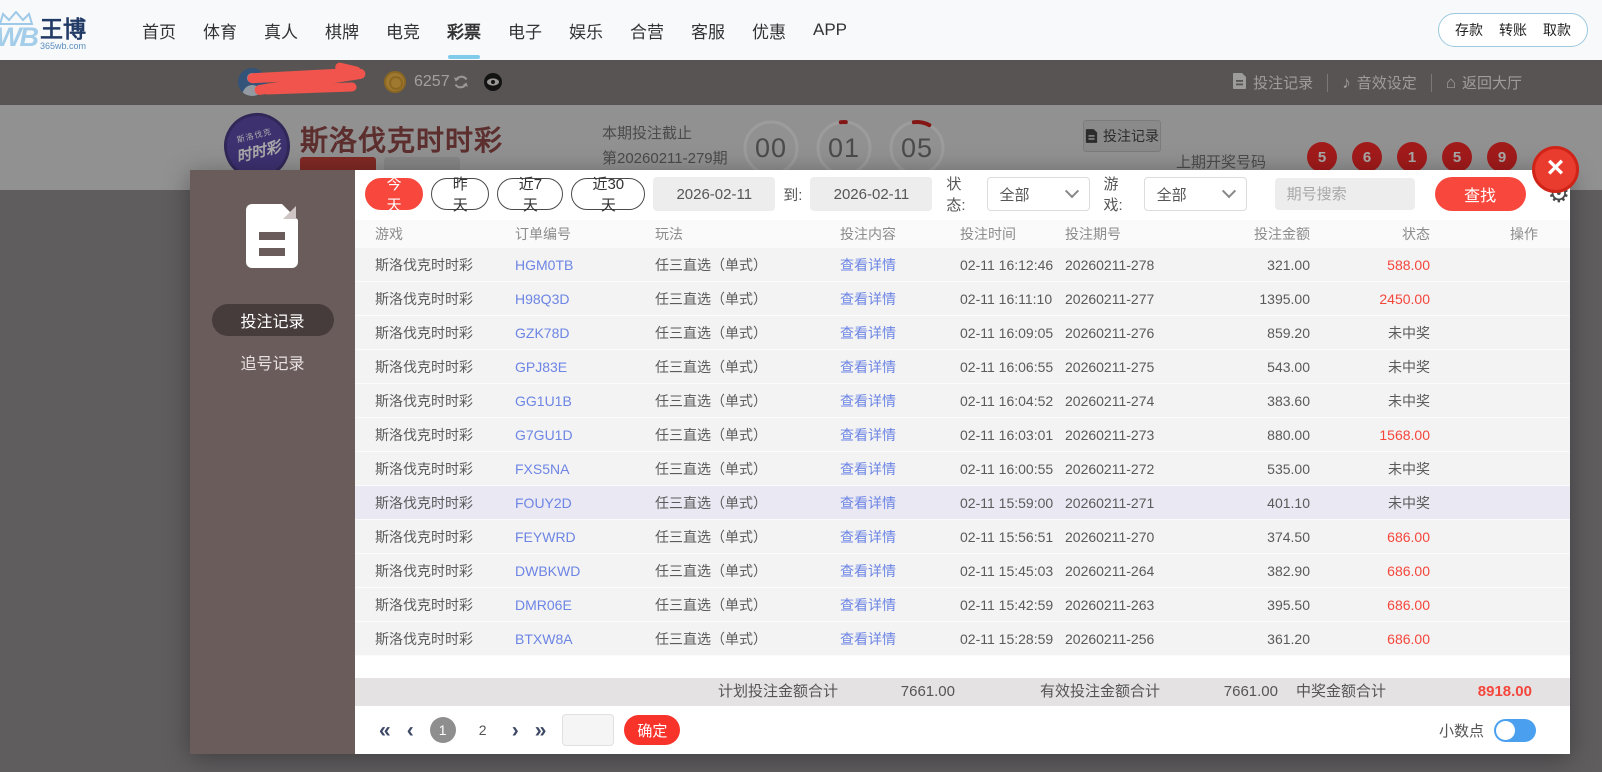 The width and height of the screenshot is (1602, 772). What do you see at coordinates (708, 30) in the screenshot?
I see `nav-item: 客服` at bounding box center [708, 30].